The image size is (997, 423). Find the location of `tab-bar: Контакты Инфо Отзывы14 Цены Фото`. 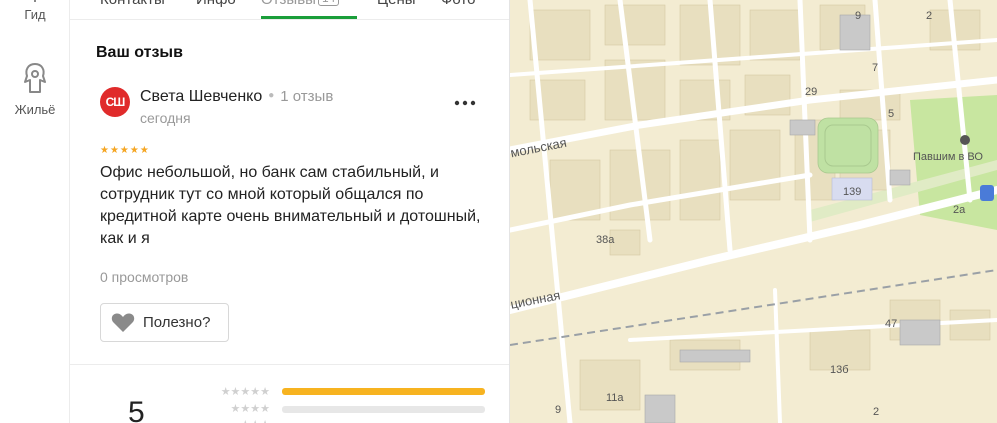

tab-bar: Контакты Инфо Отзывы14 Цены Фото is located at coordinates (289, 15).